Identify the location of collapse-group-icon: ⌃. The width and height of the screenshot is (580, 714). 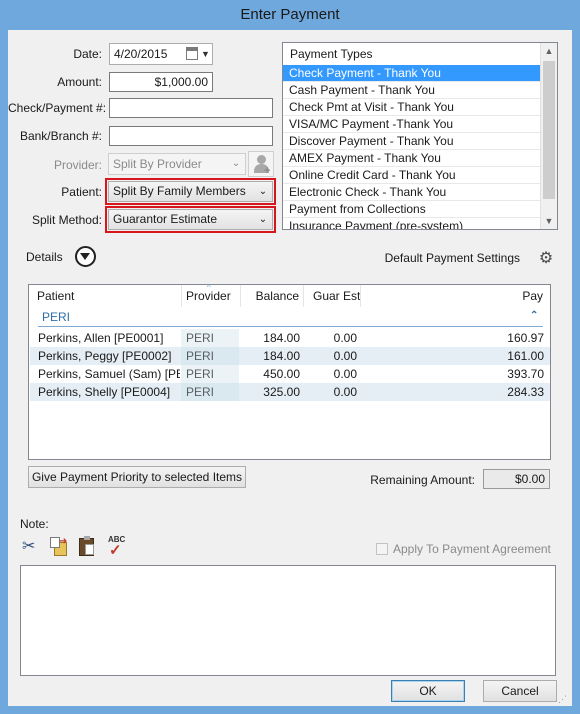
(534, 315).